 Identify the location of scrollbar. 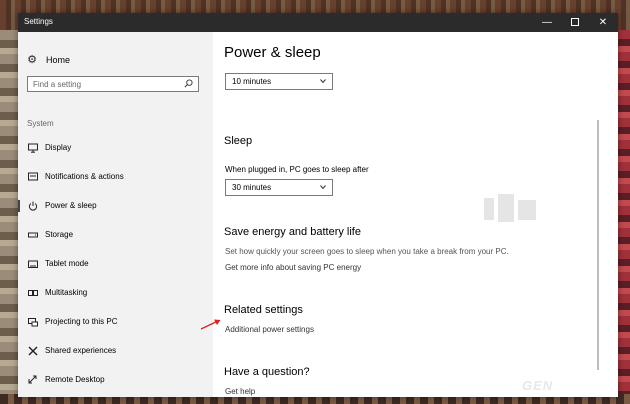
(598, 245).